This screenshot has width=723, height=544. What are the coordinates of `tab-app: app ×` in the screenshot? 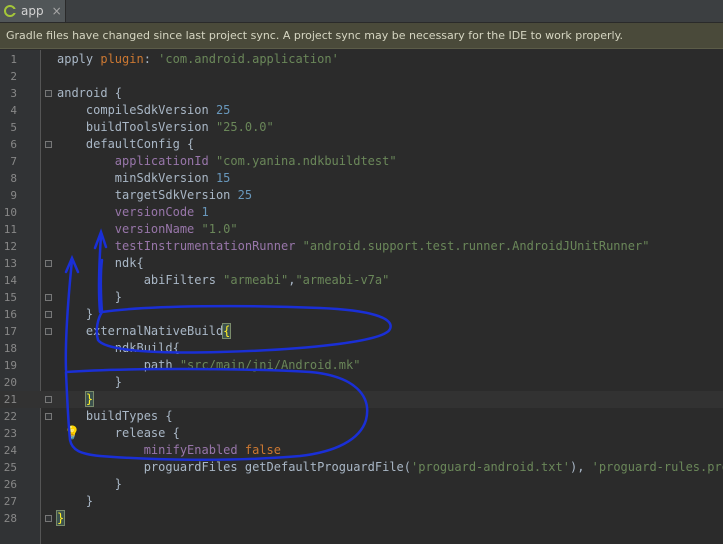 It's located at (33, 11).